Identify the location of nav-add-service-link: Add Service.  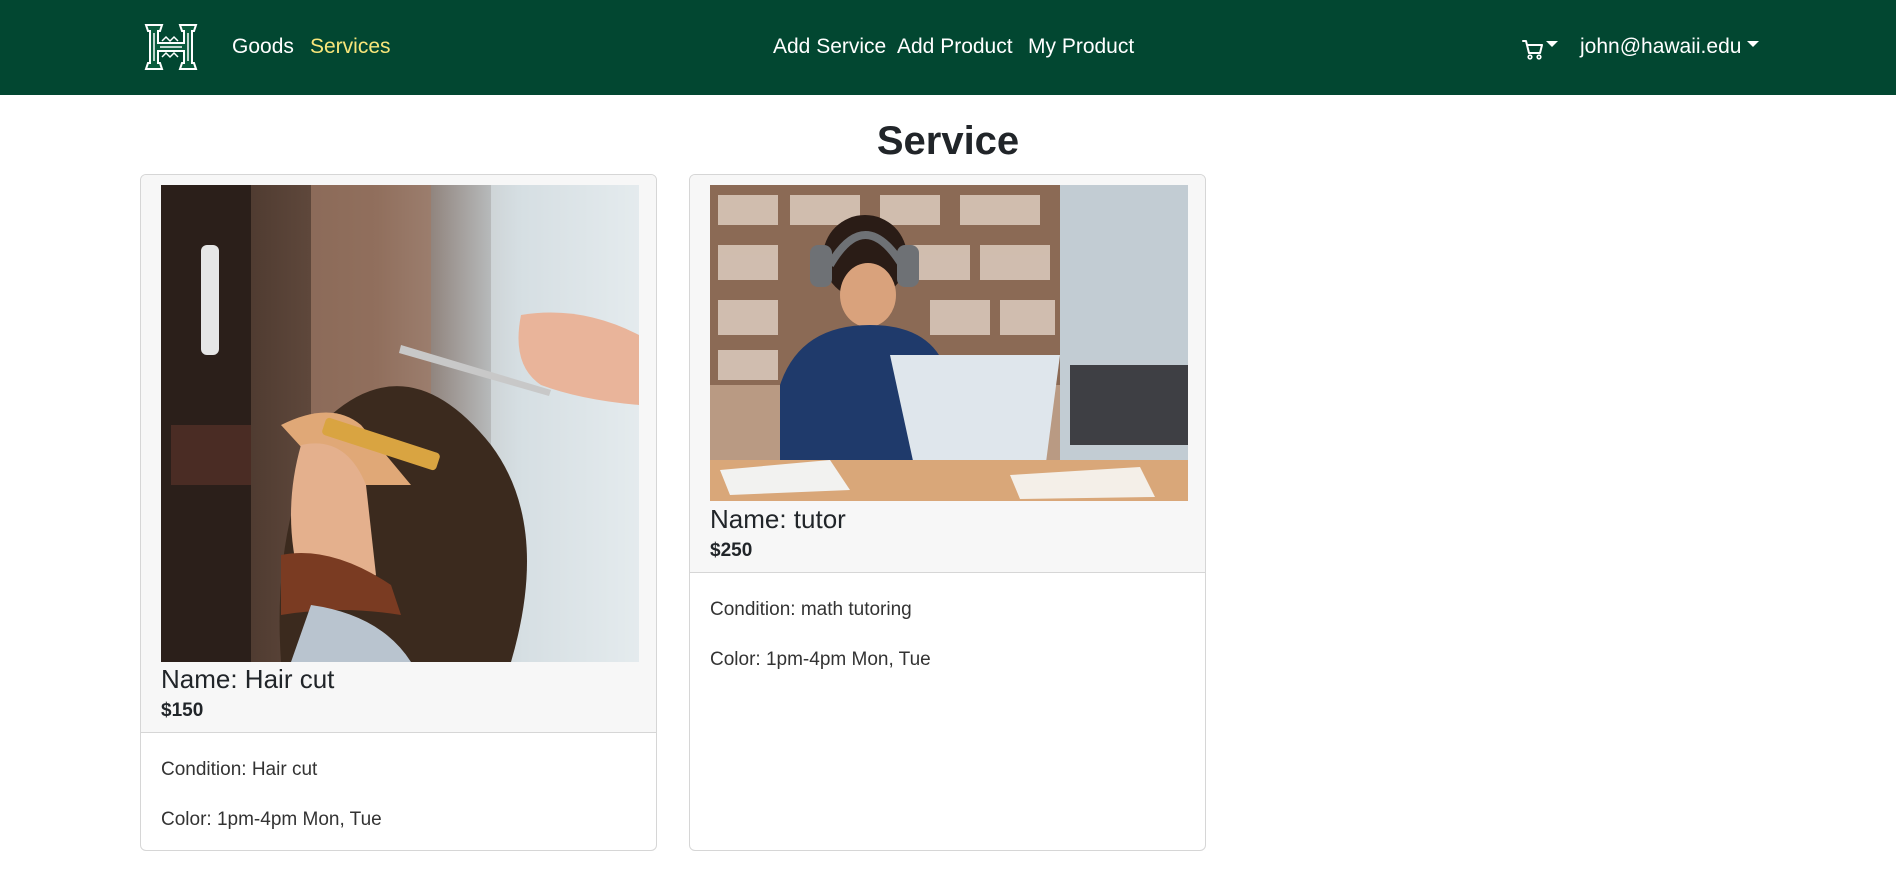
(829, 47).